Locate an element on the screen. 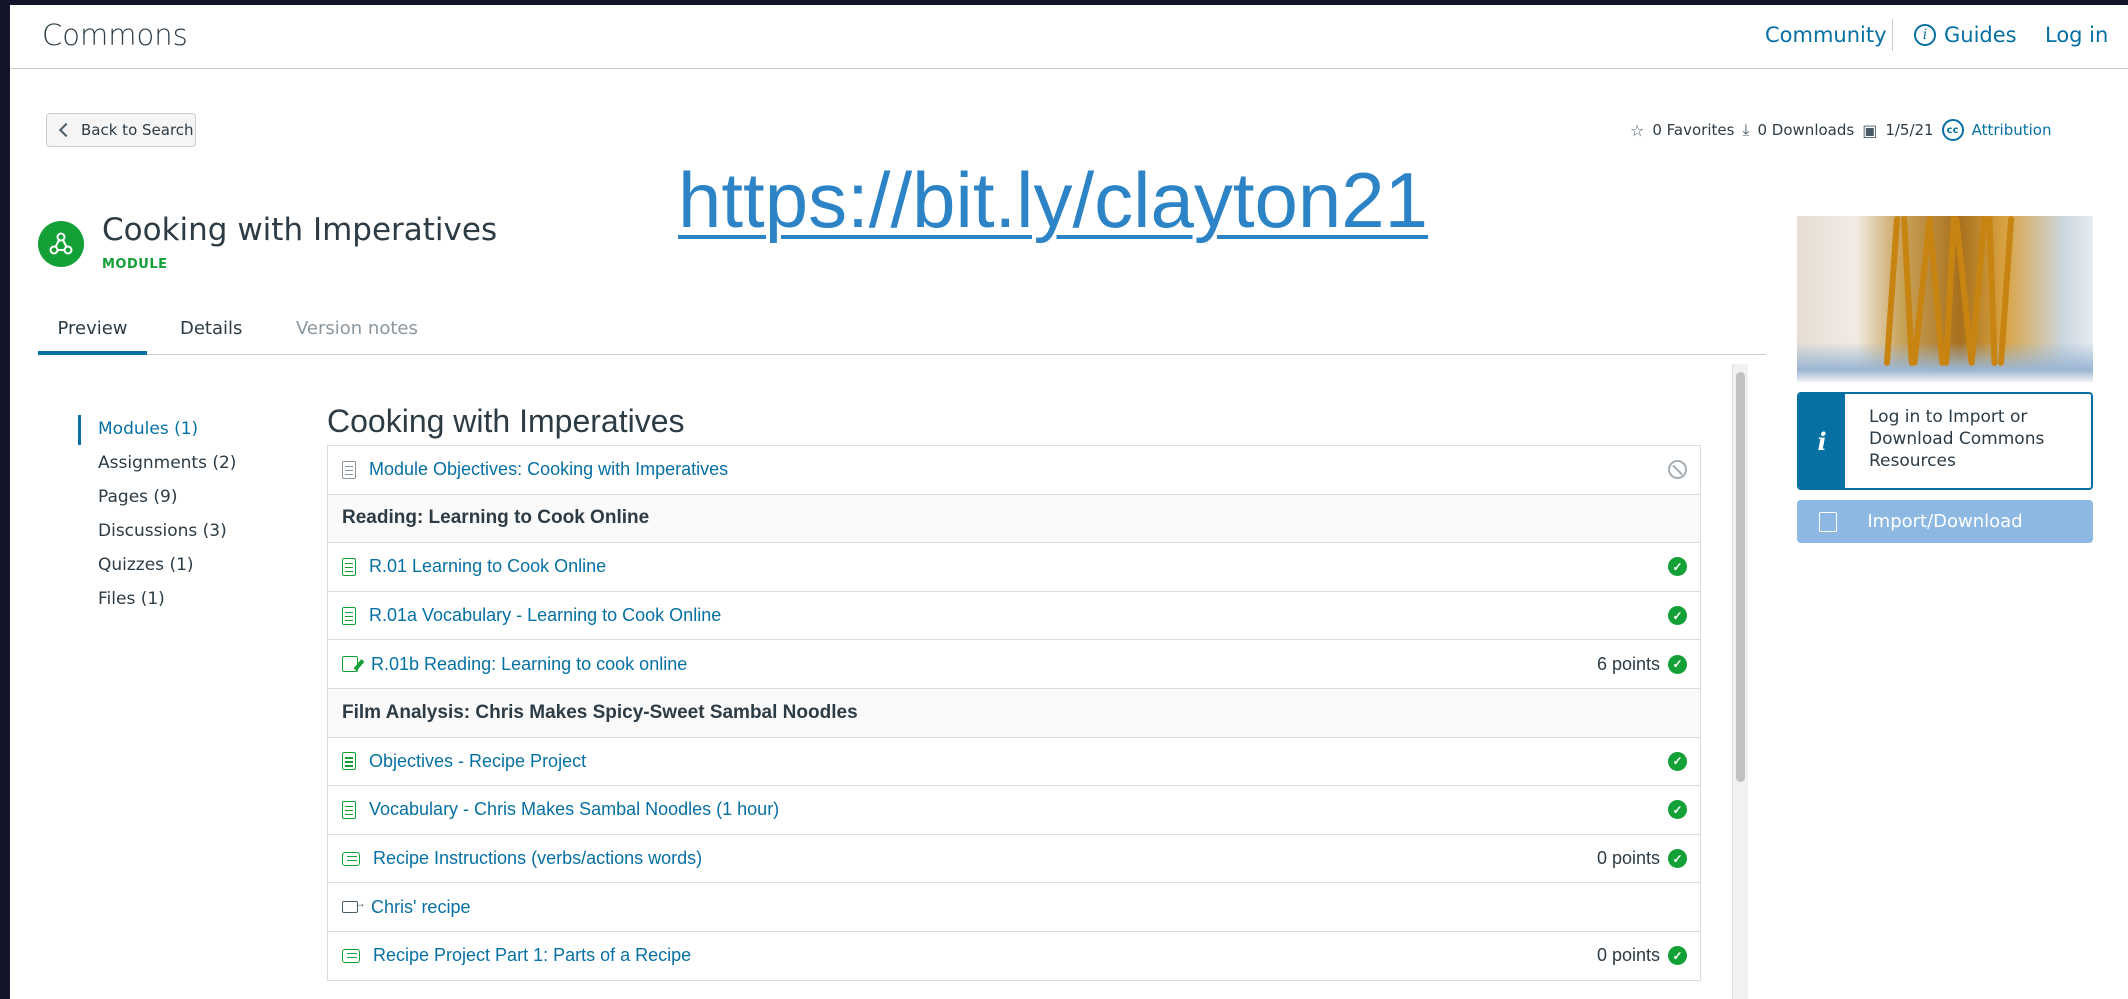 This screenshot has width=2128, height=999. nav-divider is located at coordinates (1892, 35).